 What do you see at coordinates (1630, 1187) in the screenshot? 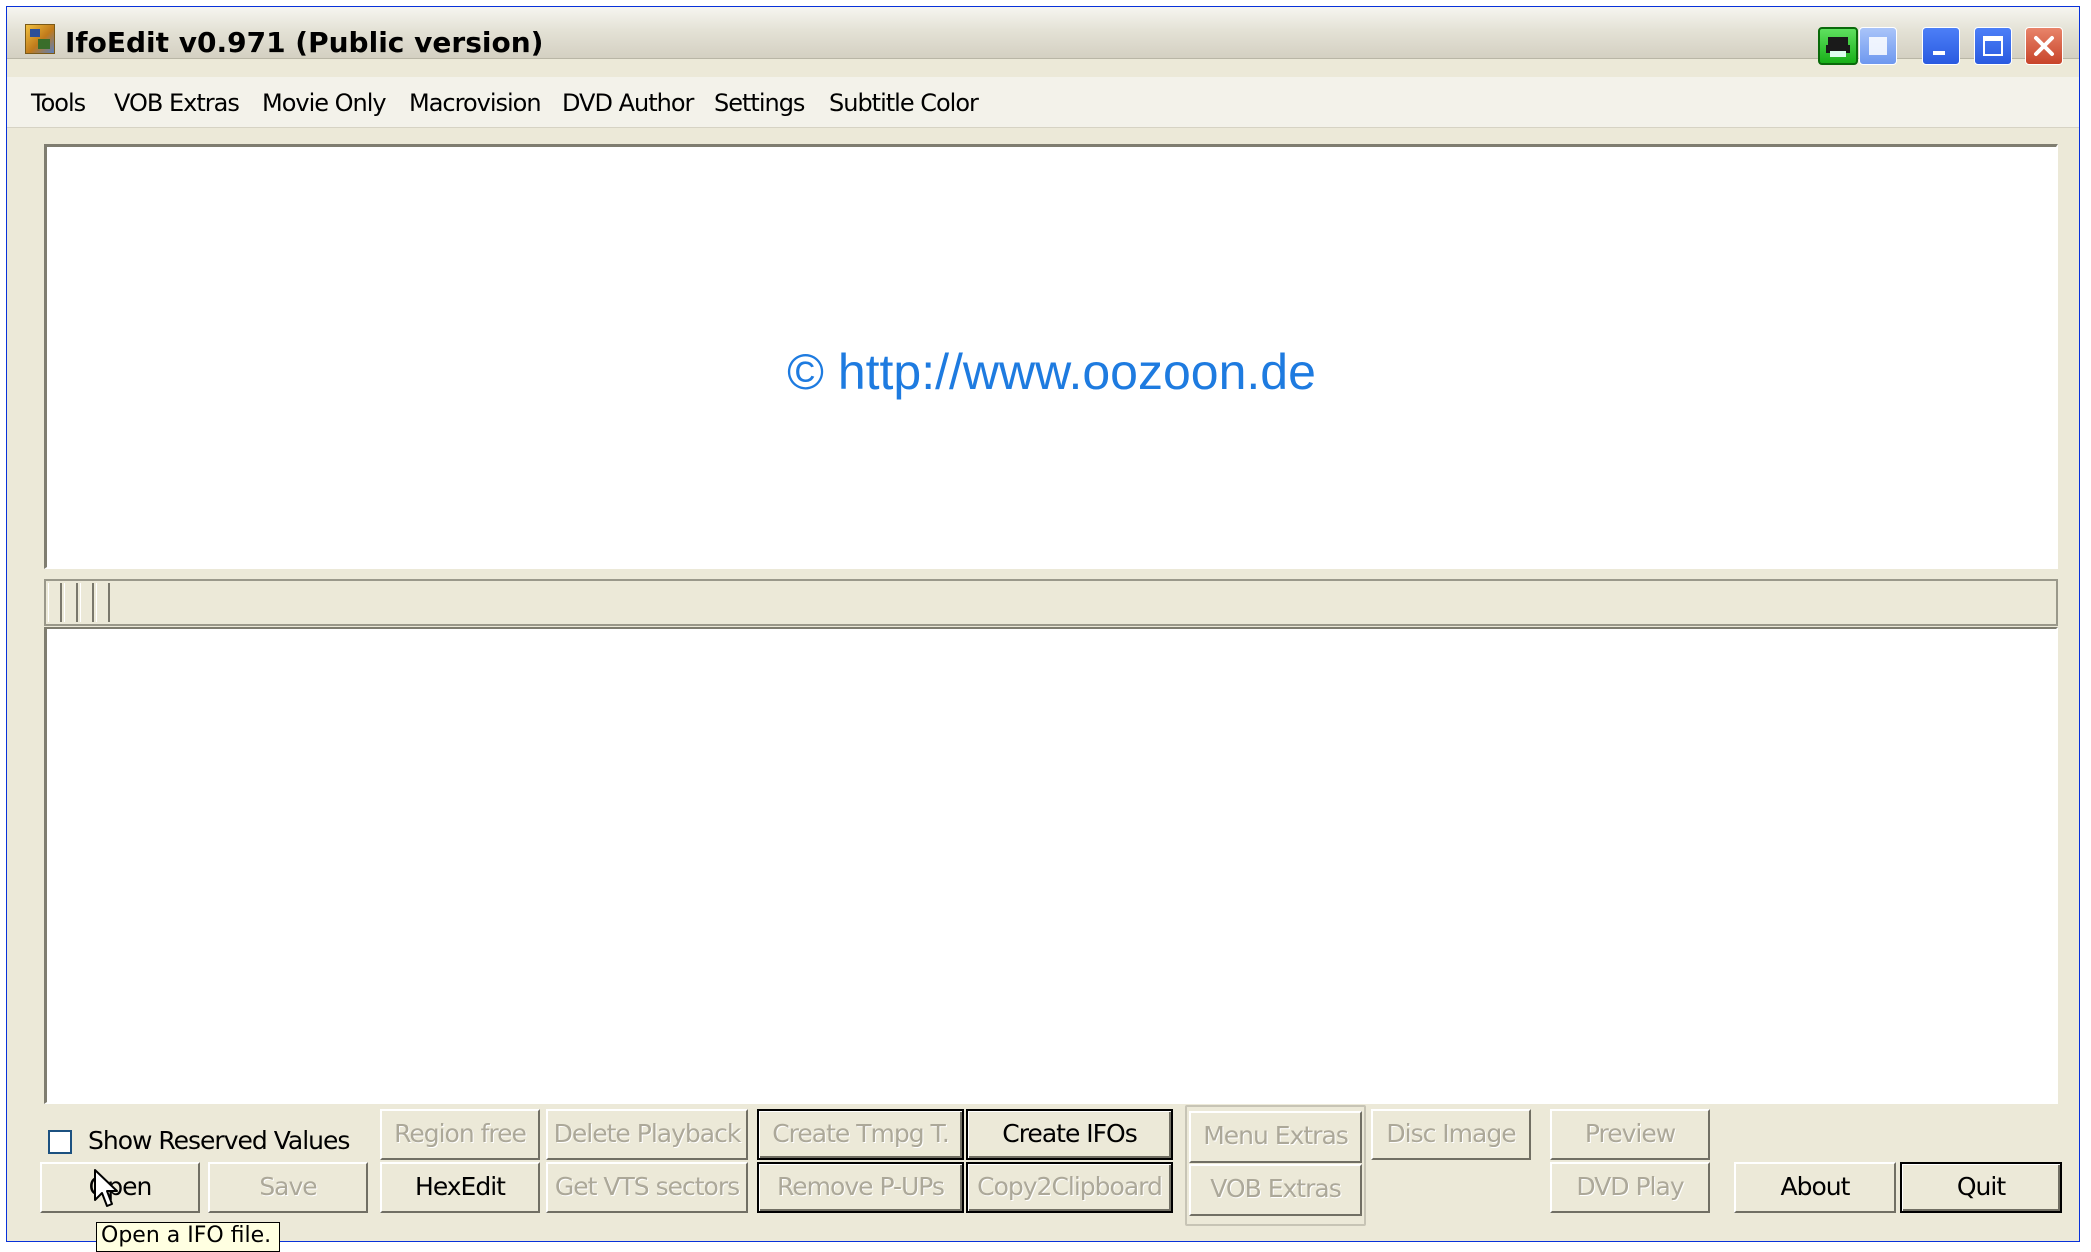
I see `dvd-play-button: DVD Play` at bounding box center [1630, 1187].